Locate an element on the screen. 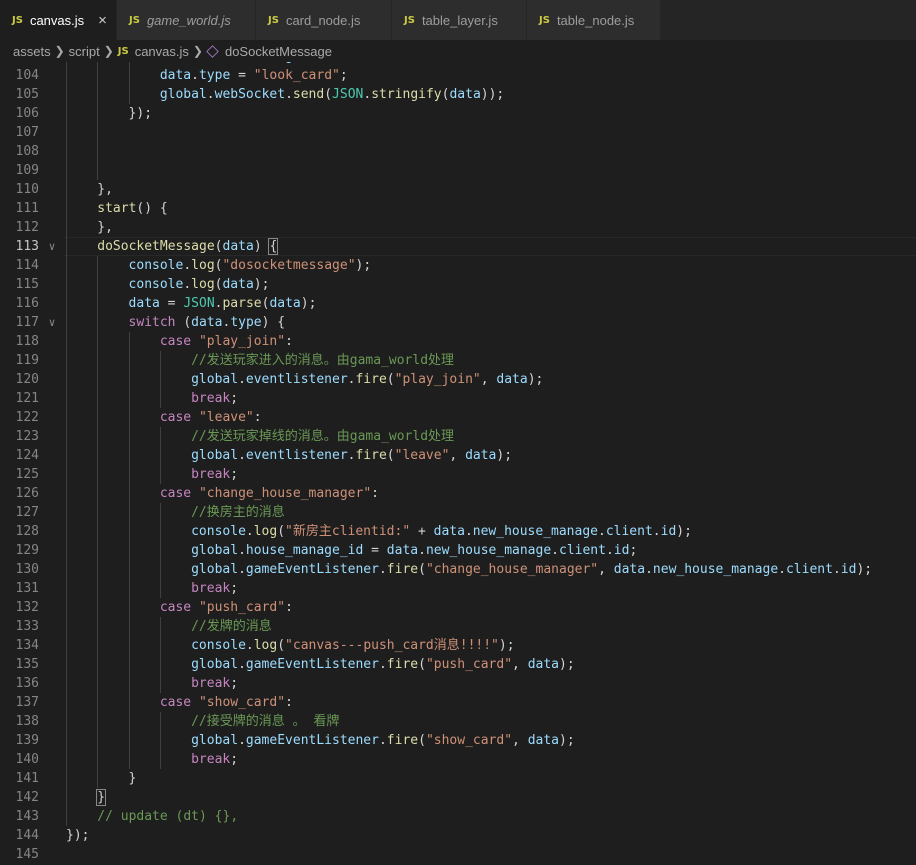 Image resolution: width=916 pixels, height=865 pixels. close-icon: × is located at coordinates (102, 20).